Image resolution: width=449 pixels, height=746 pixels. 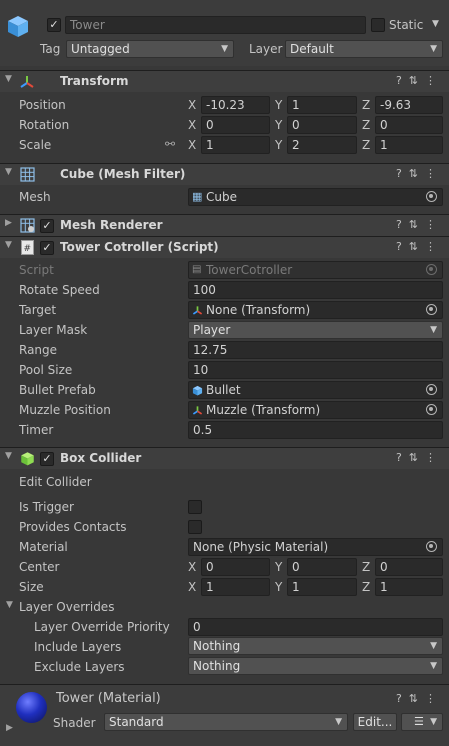 I want to click on tower-controller-header: ▼ # ✓ Tower Cotroller (Script) ?⇅⋮, so click(x=224, y=247).